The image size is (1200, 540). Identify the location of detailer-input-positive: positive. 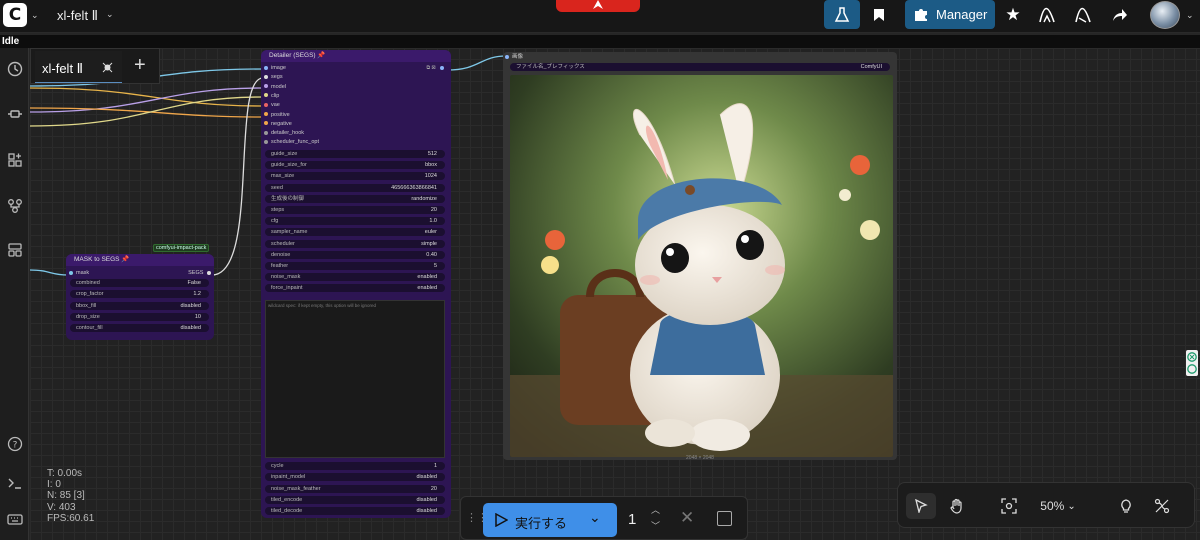
(277, 115).